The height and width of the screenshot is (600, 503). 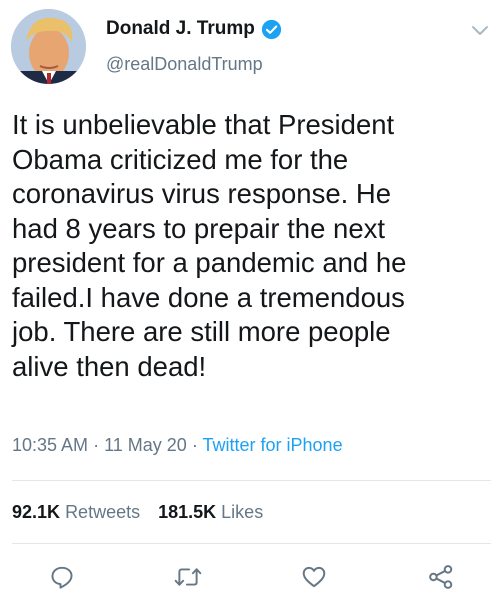 I want to click on tweet-time: 10:35 AM, so click(x=50, y=445).